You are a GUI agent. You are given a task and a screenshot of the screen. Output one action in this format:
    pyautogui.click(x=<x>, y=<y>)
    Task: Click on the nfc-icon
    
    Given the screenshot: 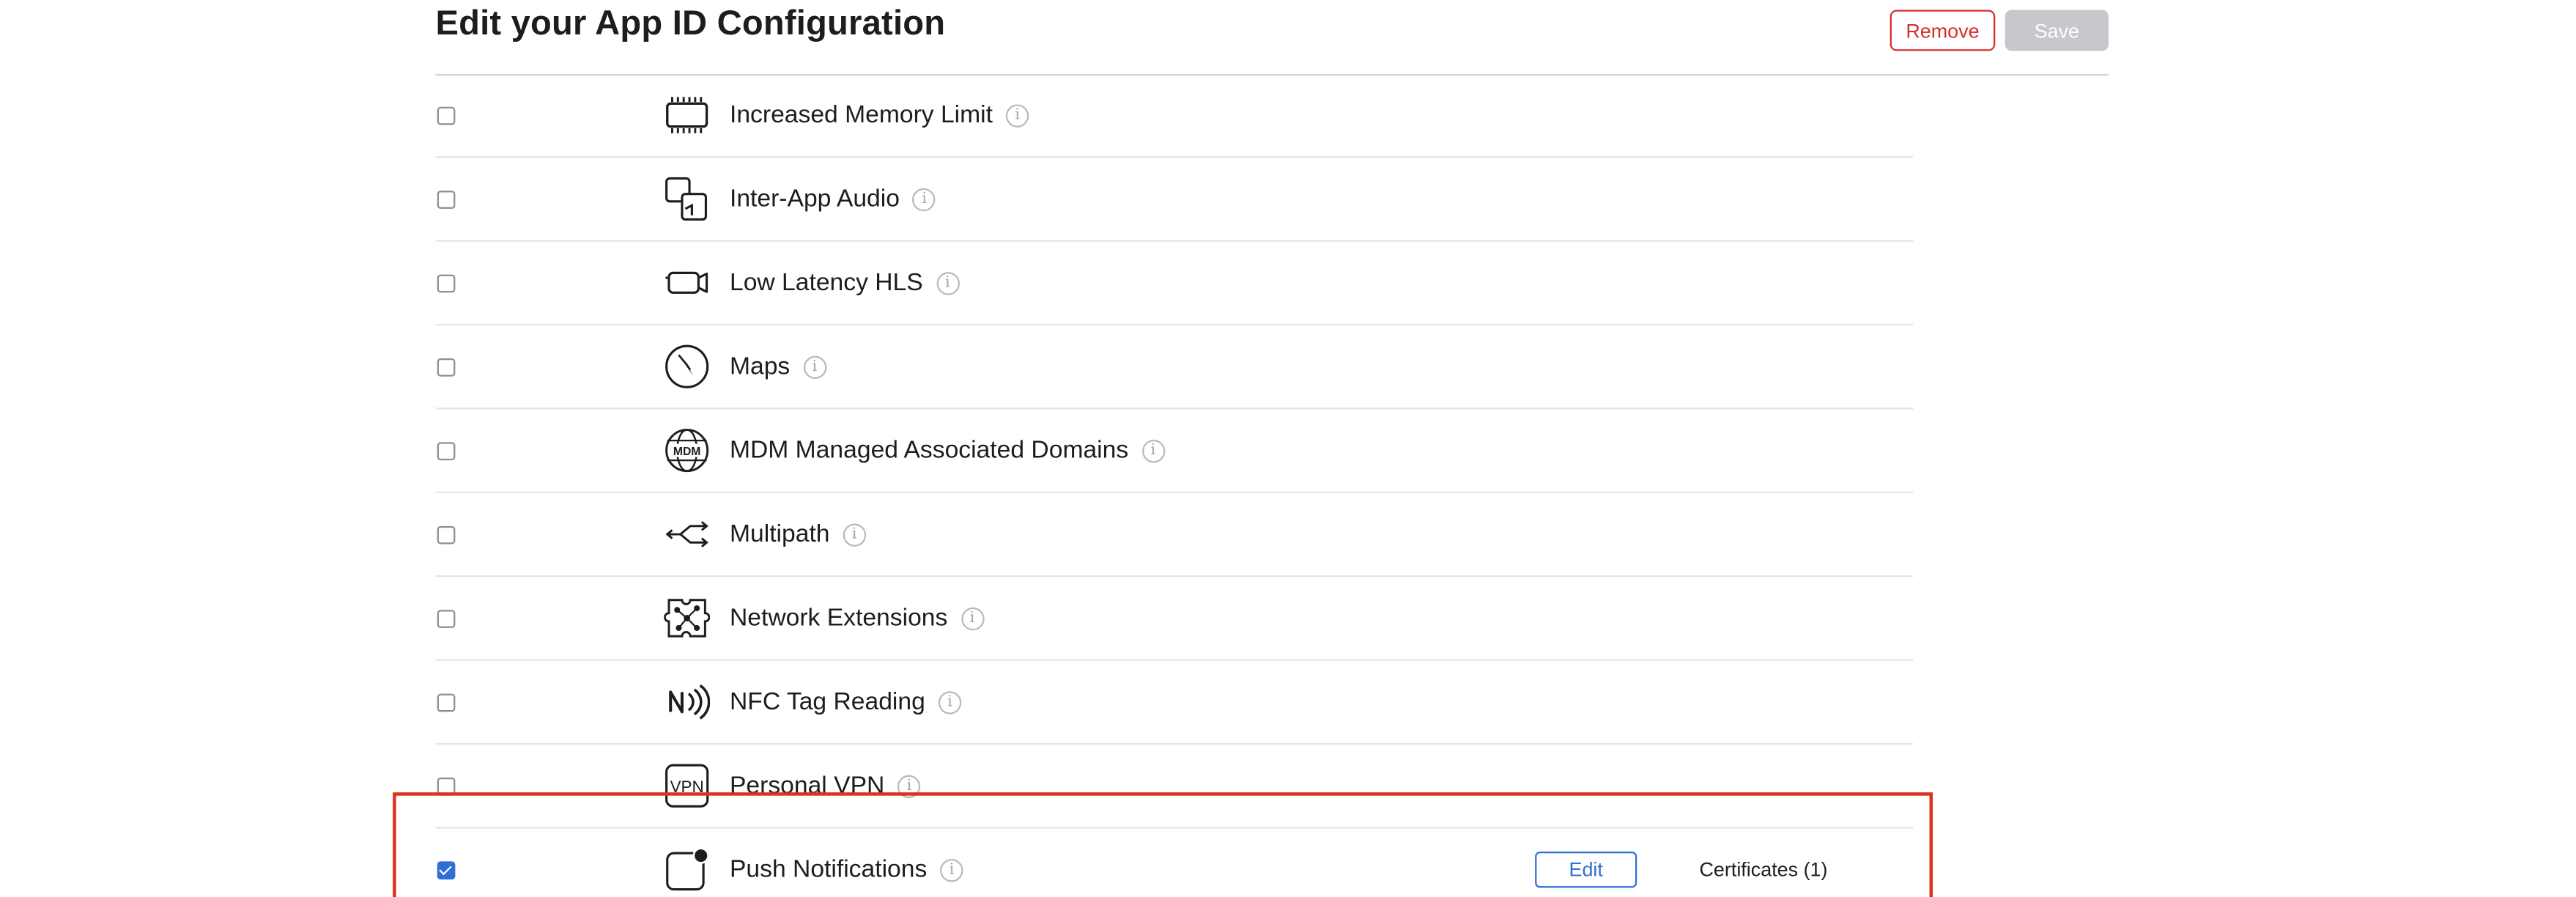 What is the action you would take?
    pyautogui.click(x=687, y=702)
    